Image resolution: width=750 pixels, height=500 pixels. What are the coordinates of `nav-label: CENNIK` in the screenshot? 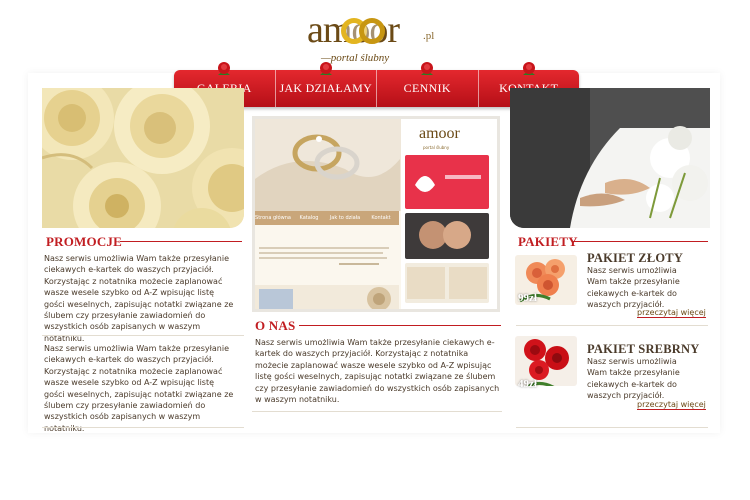 It's located at (427, 88).